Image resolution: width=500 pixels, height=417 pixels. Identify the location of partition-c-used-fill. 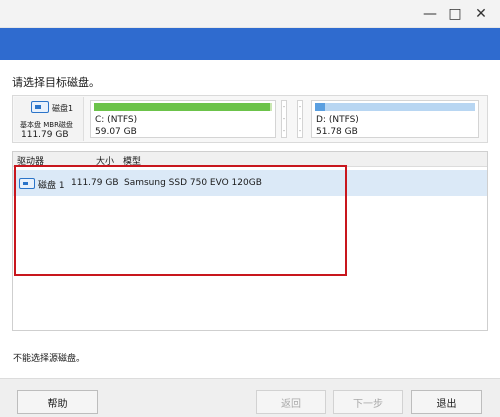
(182, 107).